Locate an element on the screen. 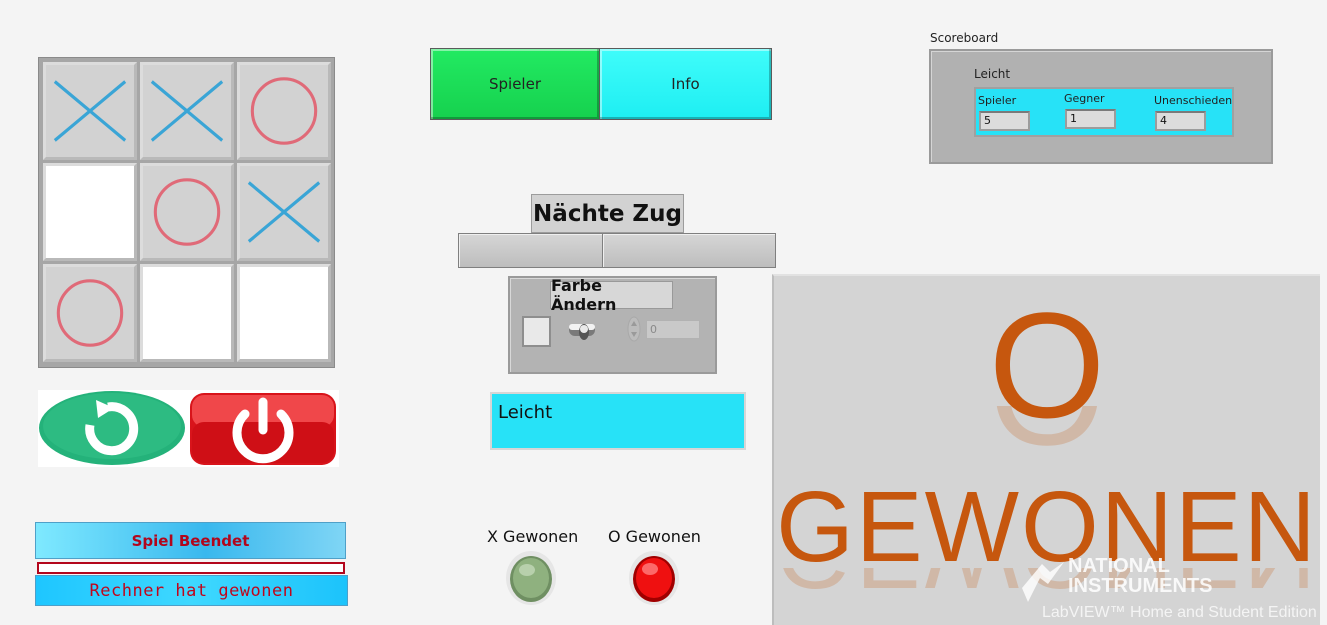 The height and width of the screenshot is (625, 1327). info-button: Info is located at coordinates (685, 84).